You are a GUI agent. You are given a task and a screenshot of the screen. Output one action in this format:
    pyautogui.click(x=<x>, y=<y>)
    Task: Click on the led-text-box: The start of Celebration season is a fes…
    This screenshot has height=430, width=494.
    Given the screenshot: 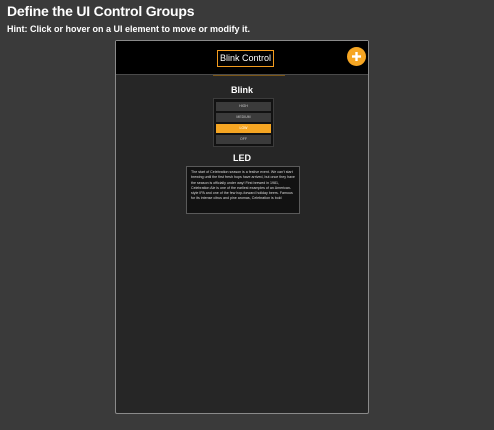 What is the action you would take?
    pyautogui.click(x=243, y=190)
    